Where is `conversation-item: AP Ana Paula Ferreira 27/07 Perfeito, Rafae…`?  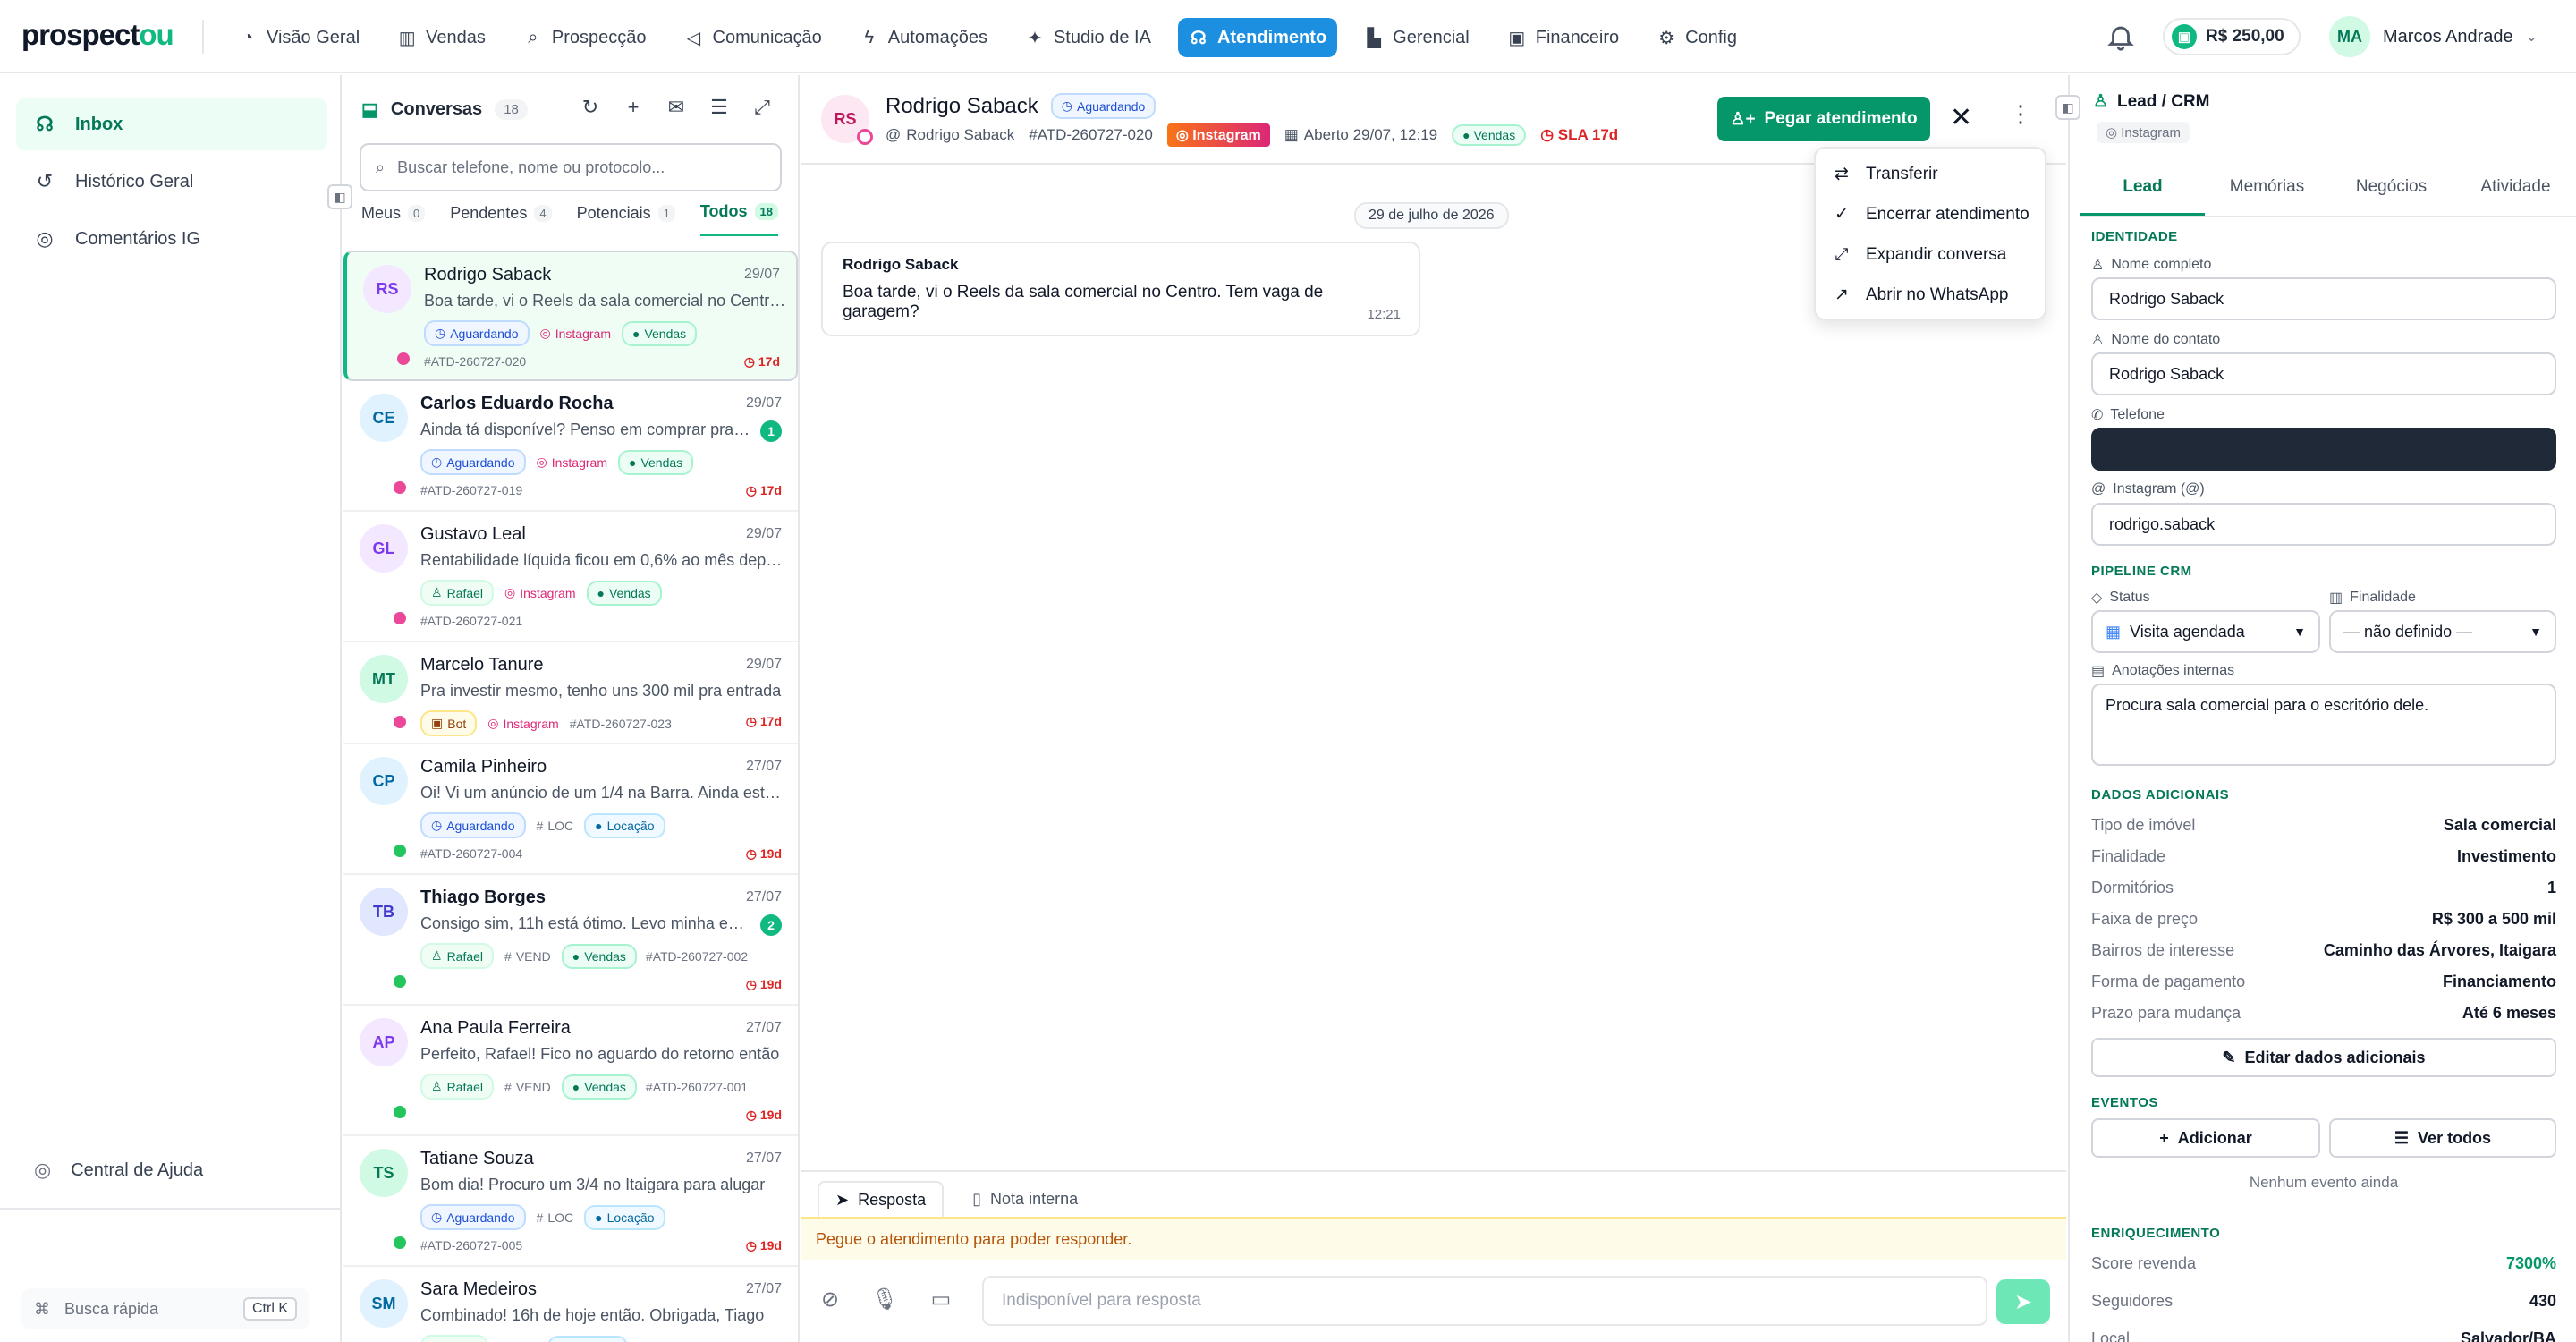
conversation-item: AP Ana Paula Ferreira 27/07 Perfeito, Rafae… is located at coordinates (570, 1071).